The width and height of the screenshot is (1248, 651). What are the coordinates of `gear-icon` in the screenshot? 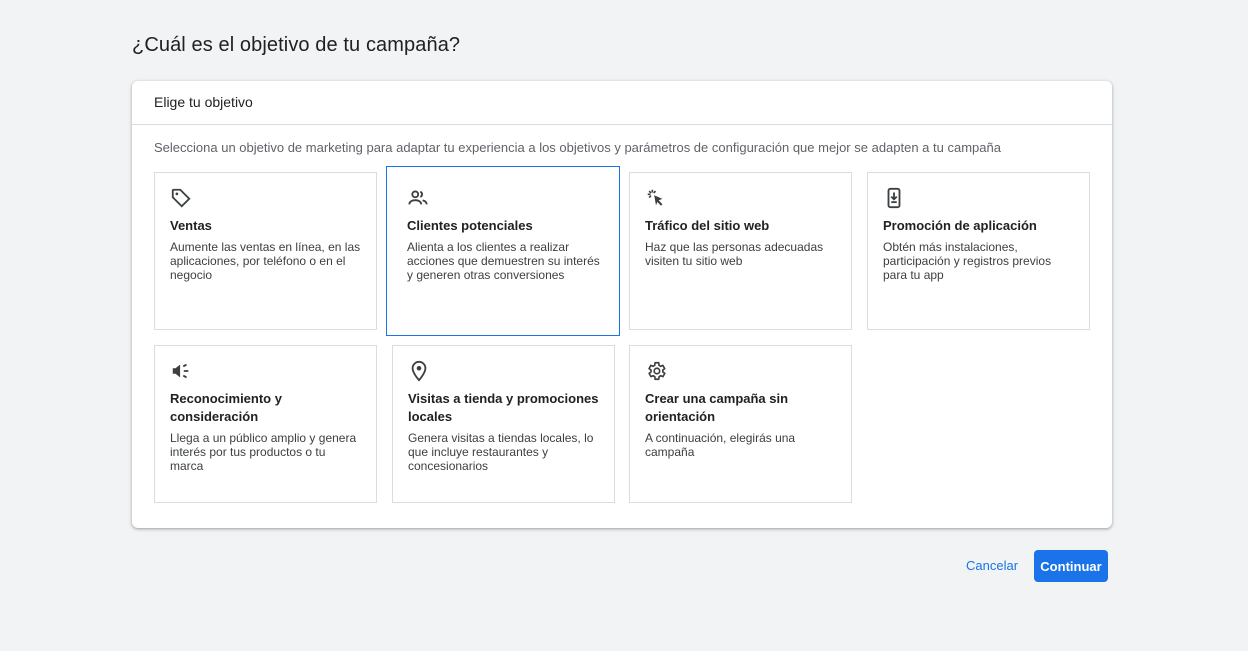 It's located at (656, 371).